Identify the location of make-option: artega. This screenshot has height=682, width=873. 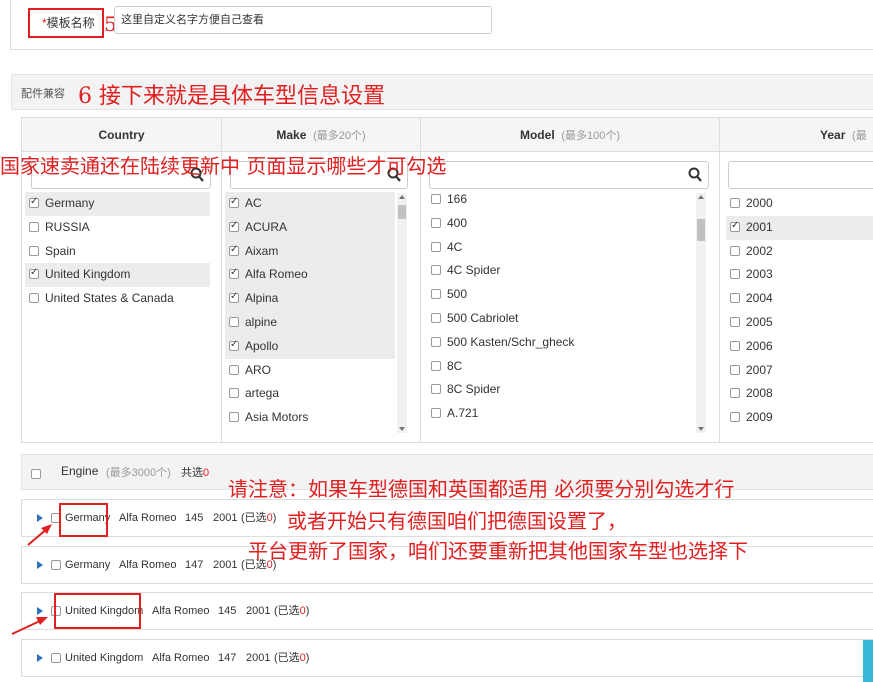
(310, 394).